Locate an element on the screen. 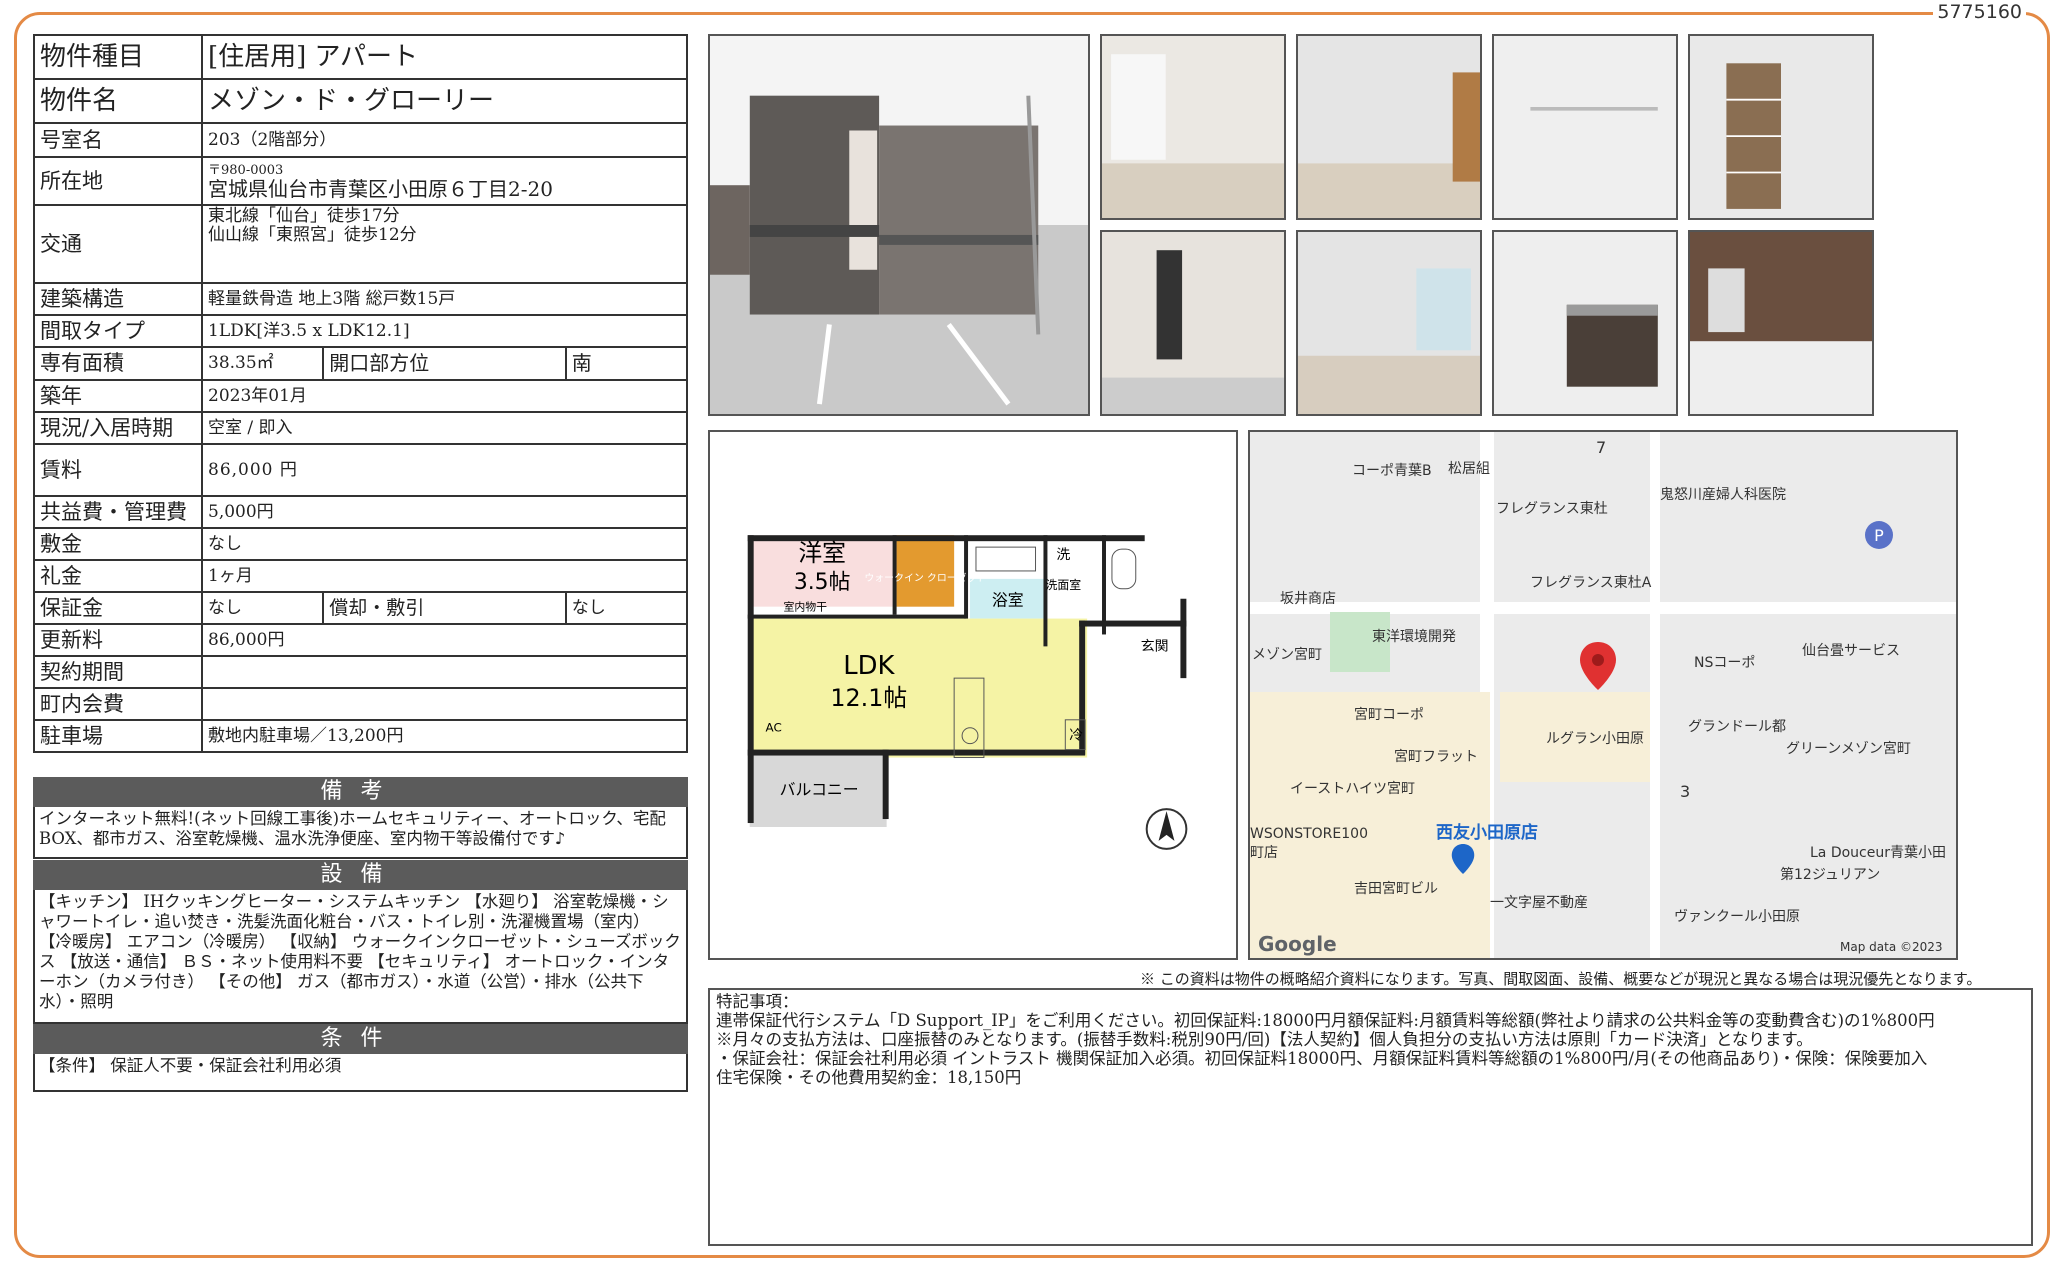 The width and height of the screenshot is (2056, 1265). map-label: グリーンメゾン宮町 is located at coordinates (1848, 749).